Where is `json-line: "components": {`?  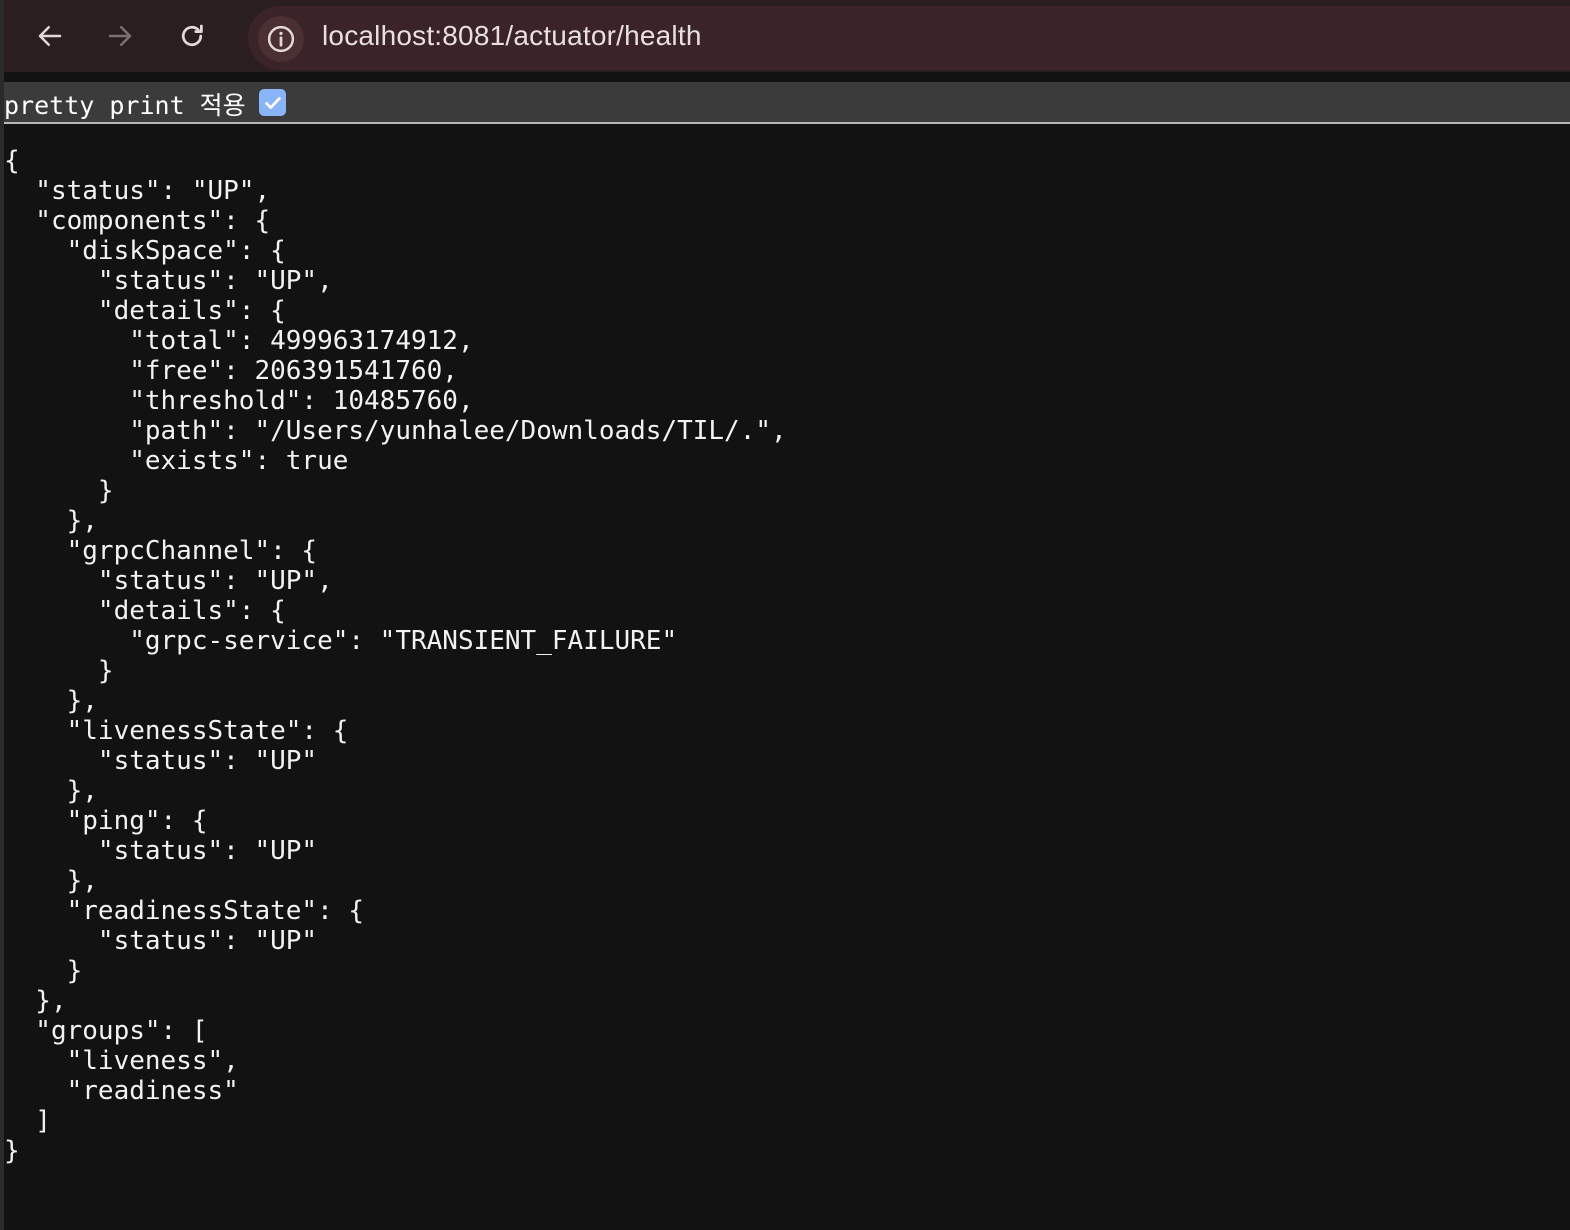
json-line: "components": { is located at coordinates (137, 221).